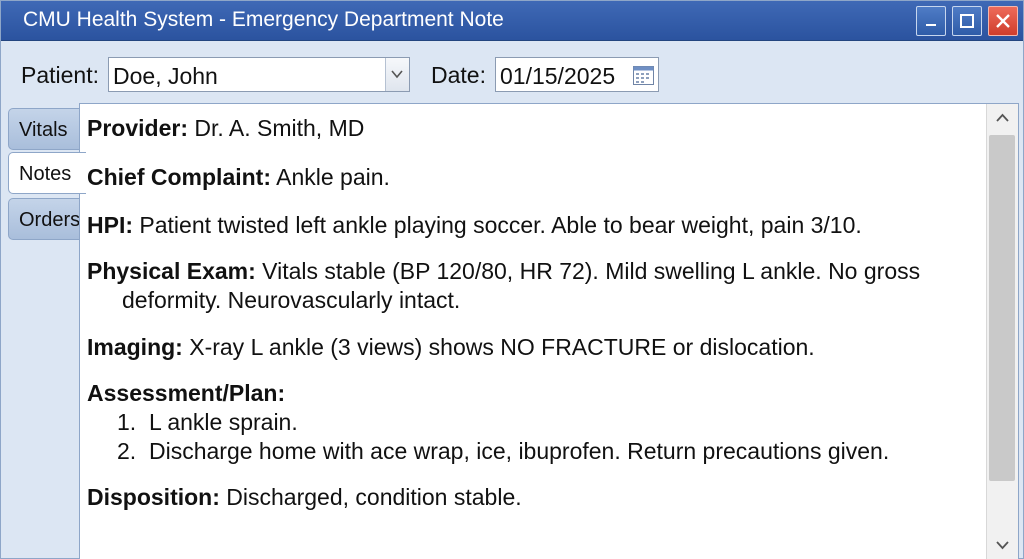  Describe the element at coordinates (60, 75) in the screenshot. I see `patient-label: Patient:` at that location.